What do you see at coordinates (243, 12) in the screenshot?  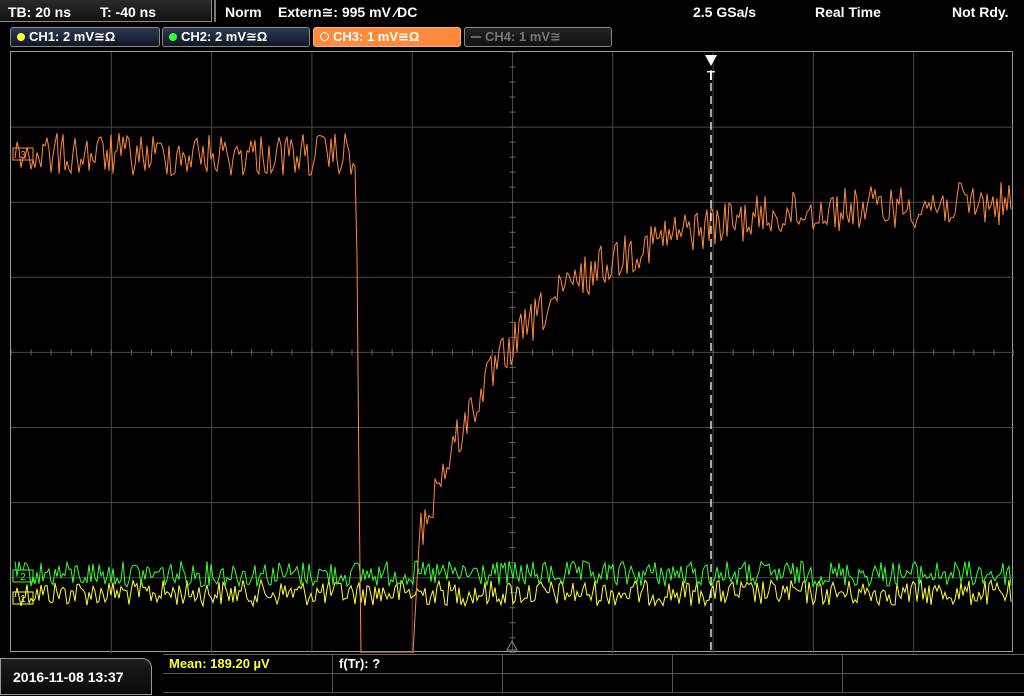 I see `trigger-mode-readout: Norm` at bounding box center [243, 12].